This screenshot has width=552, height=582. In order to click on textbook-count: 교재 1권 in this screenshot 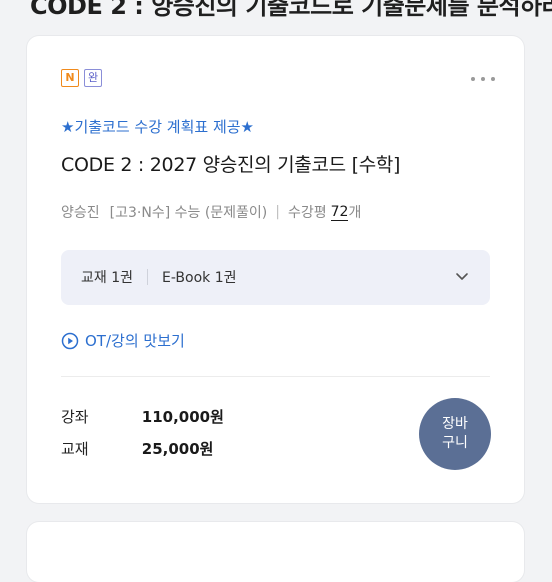, I will do `click(107, 278)`.